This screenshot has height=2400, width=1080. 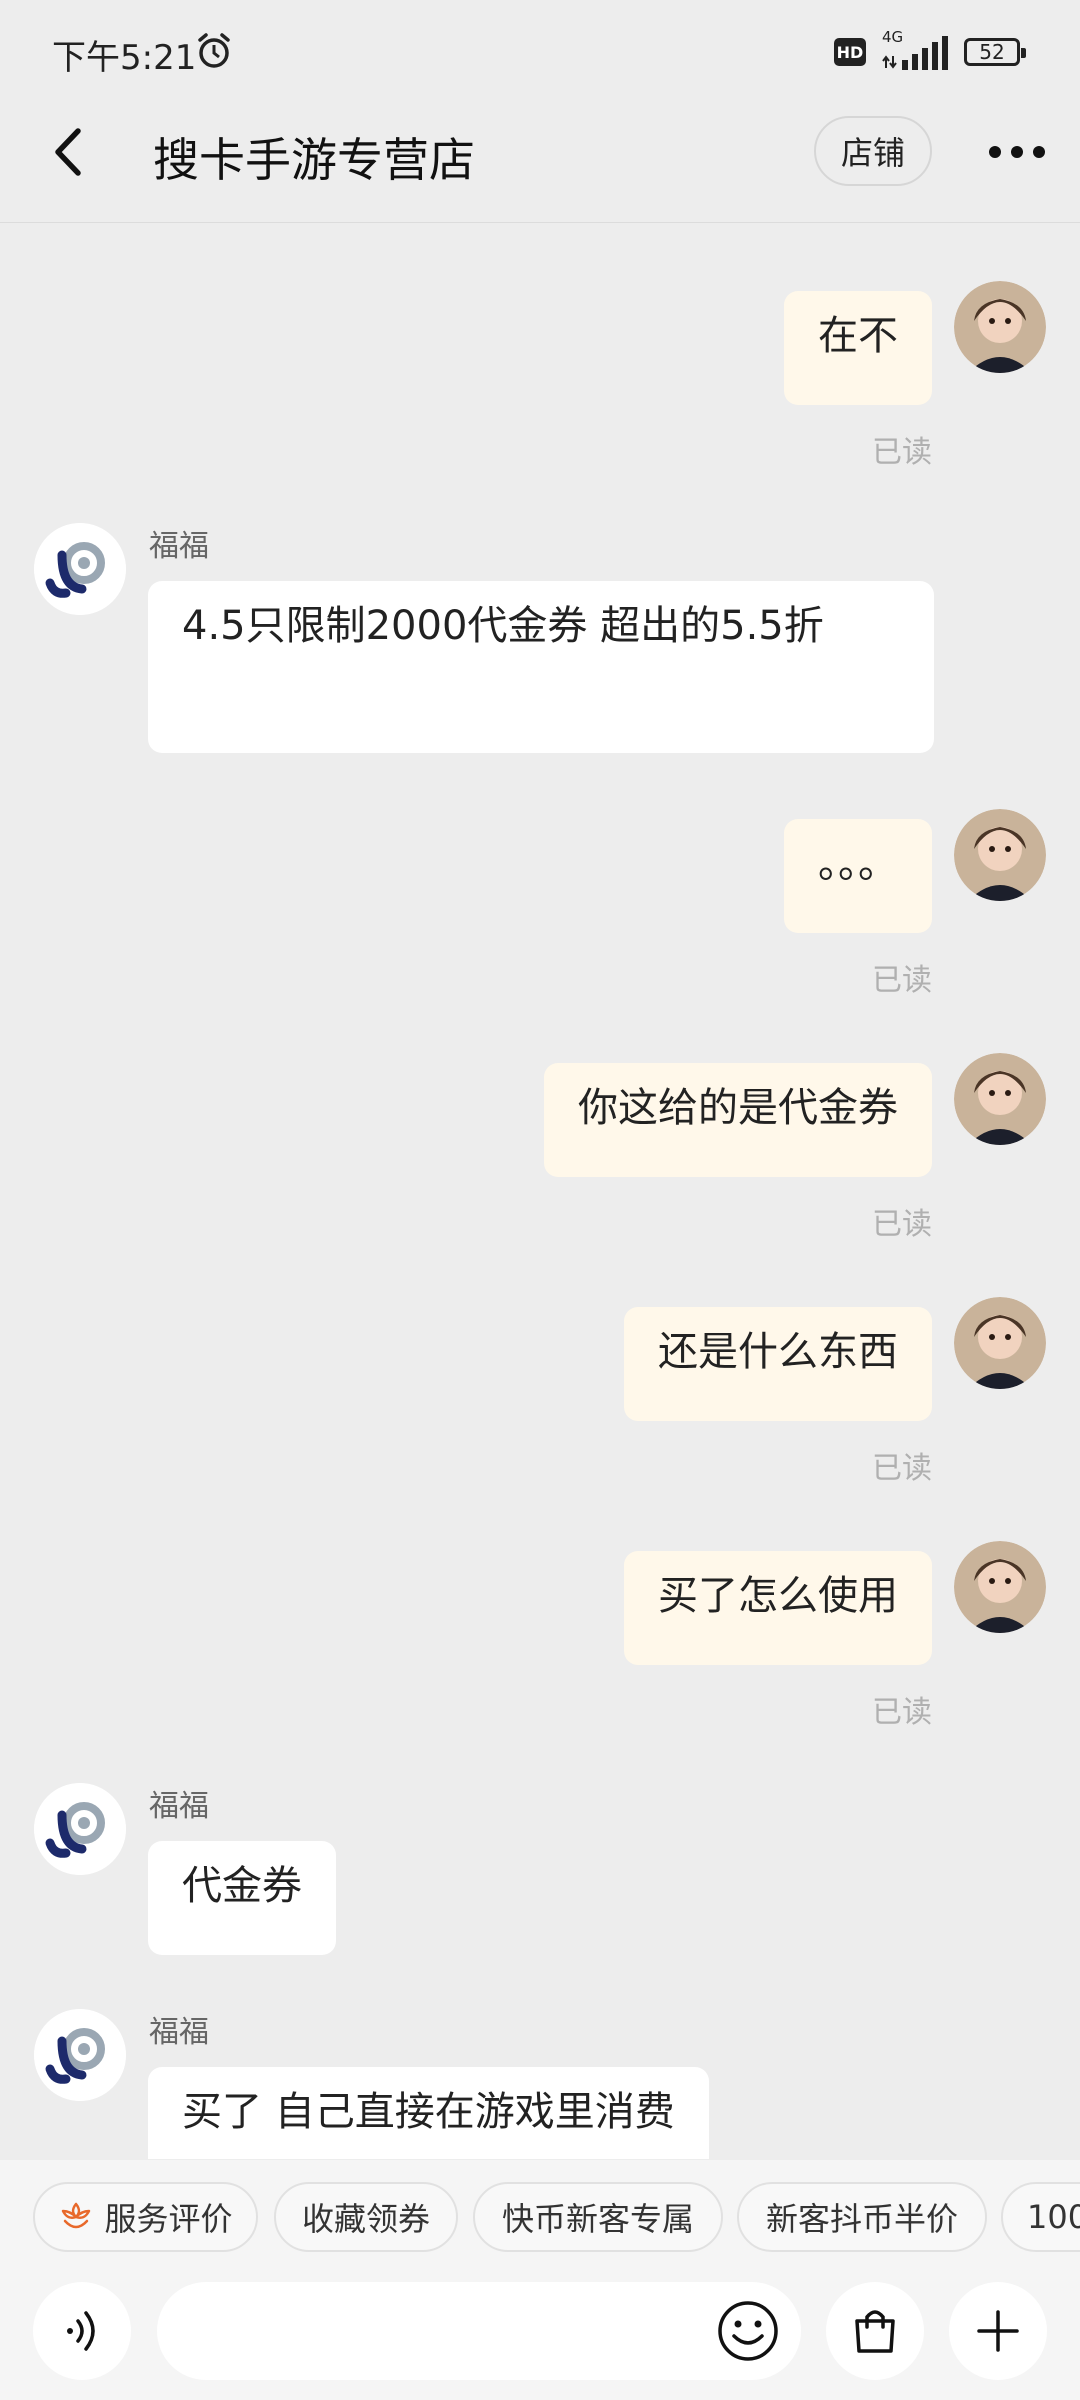 What do you see at coordinates (214, 50) in the screenshot?
I see `alarm-icon` at bounding box center [214, 50].